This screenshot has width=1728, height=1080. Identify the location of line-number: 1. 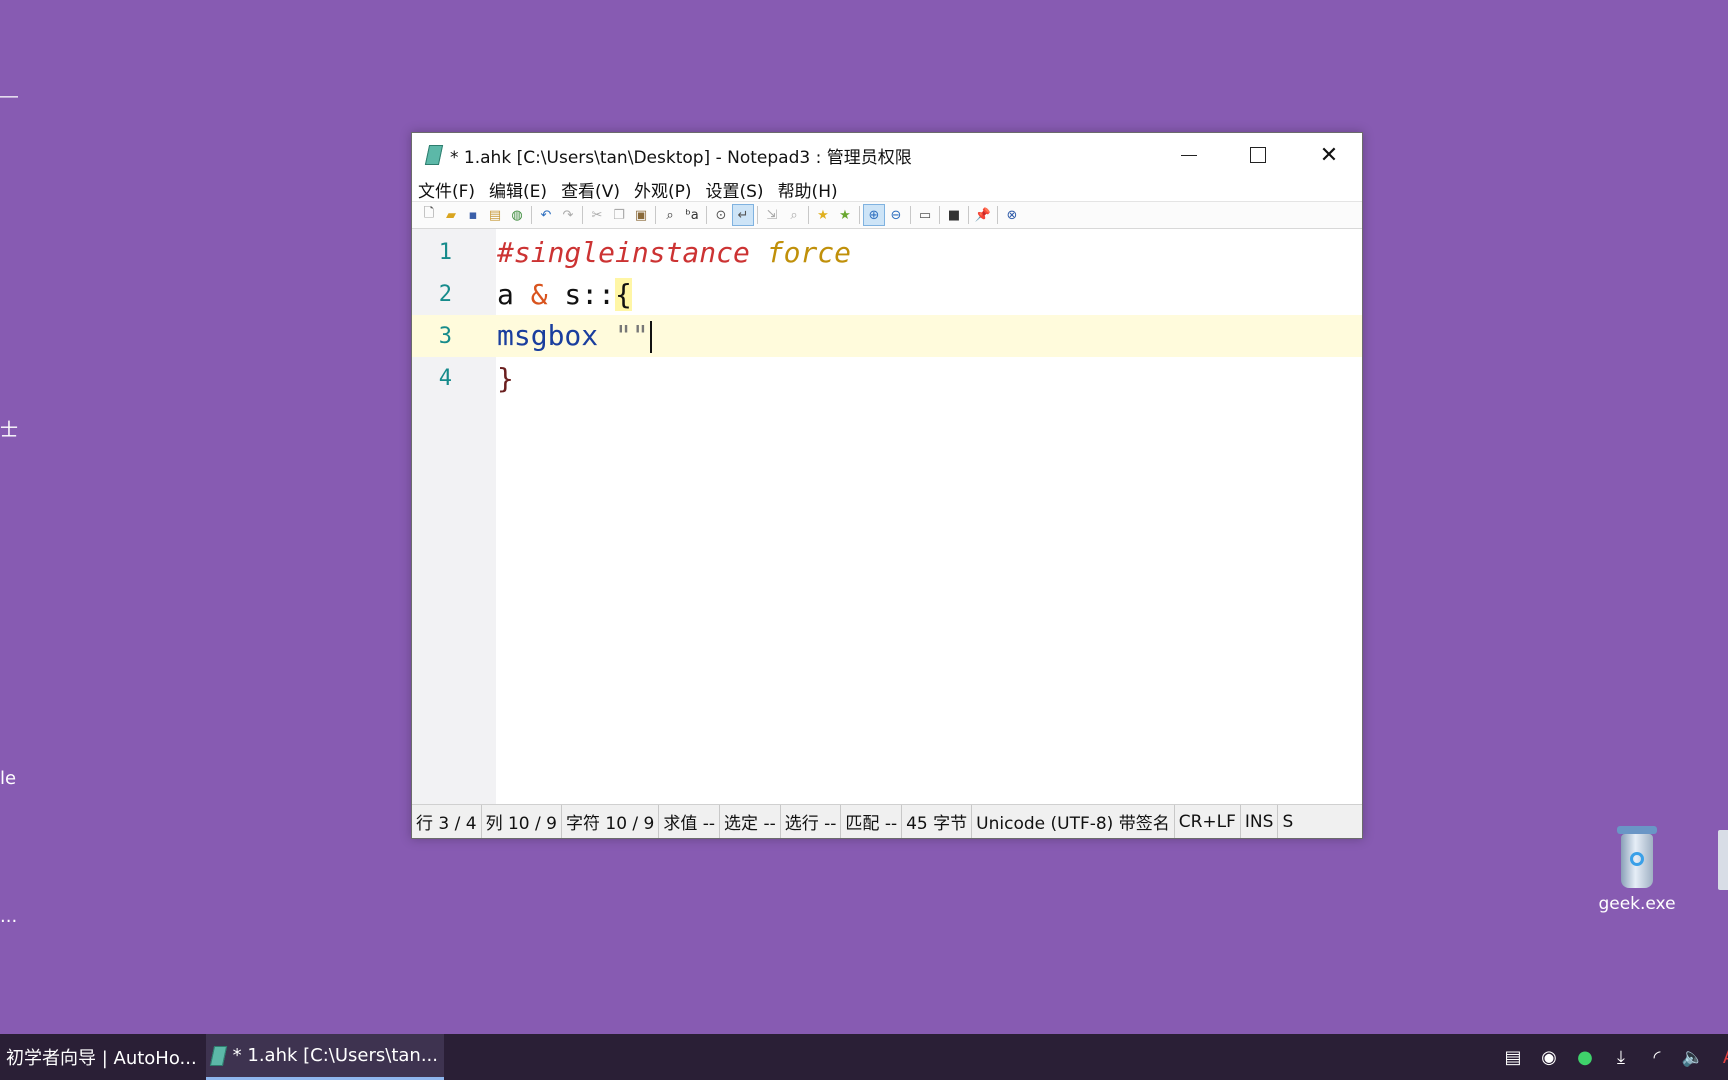
(445, 252).